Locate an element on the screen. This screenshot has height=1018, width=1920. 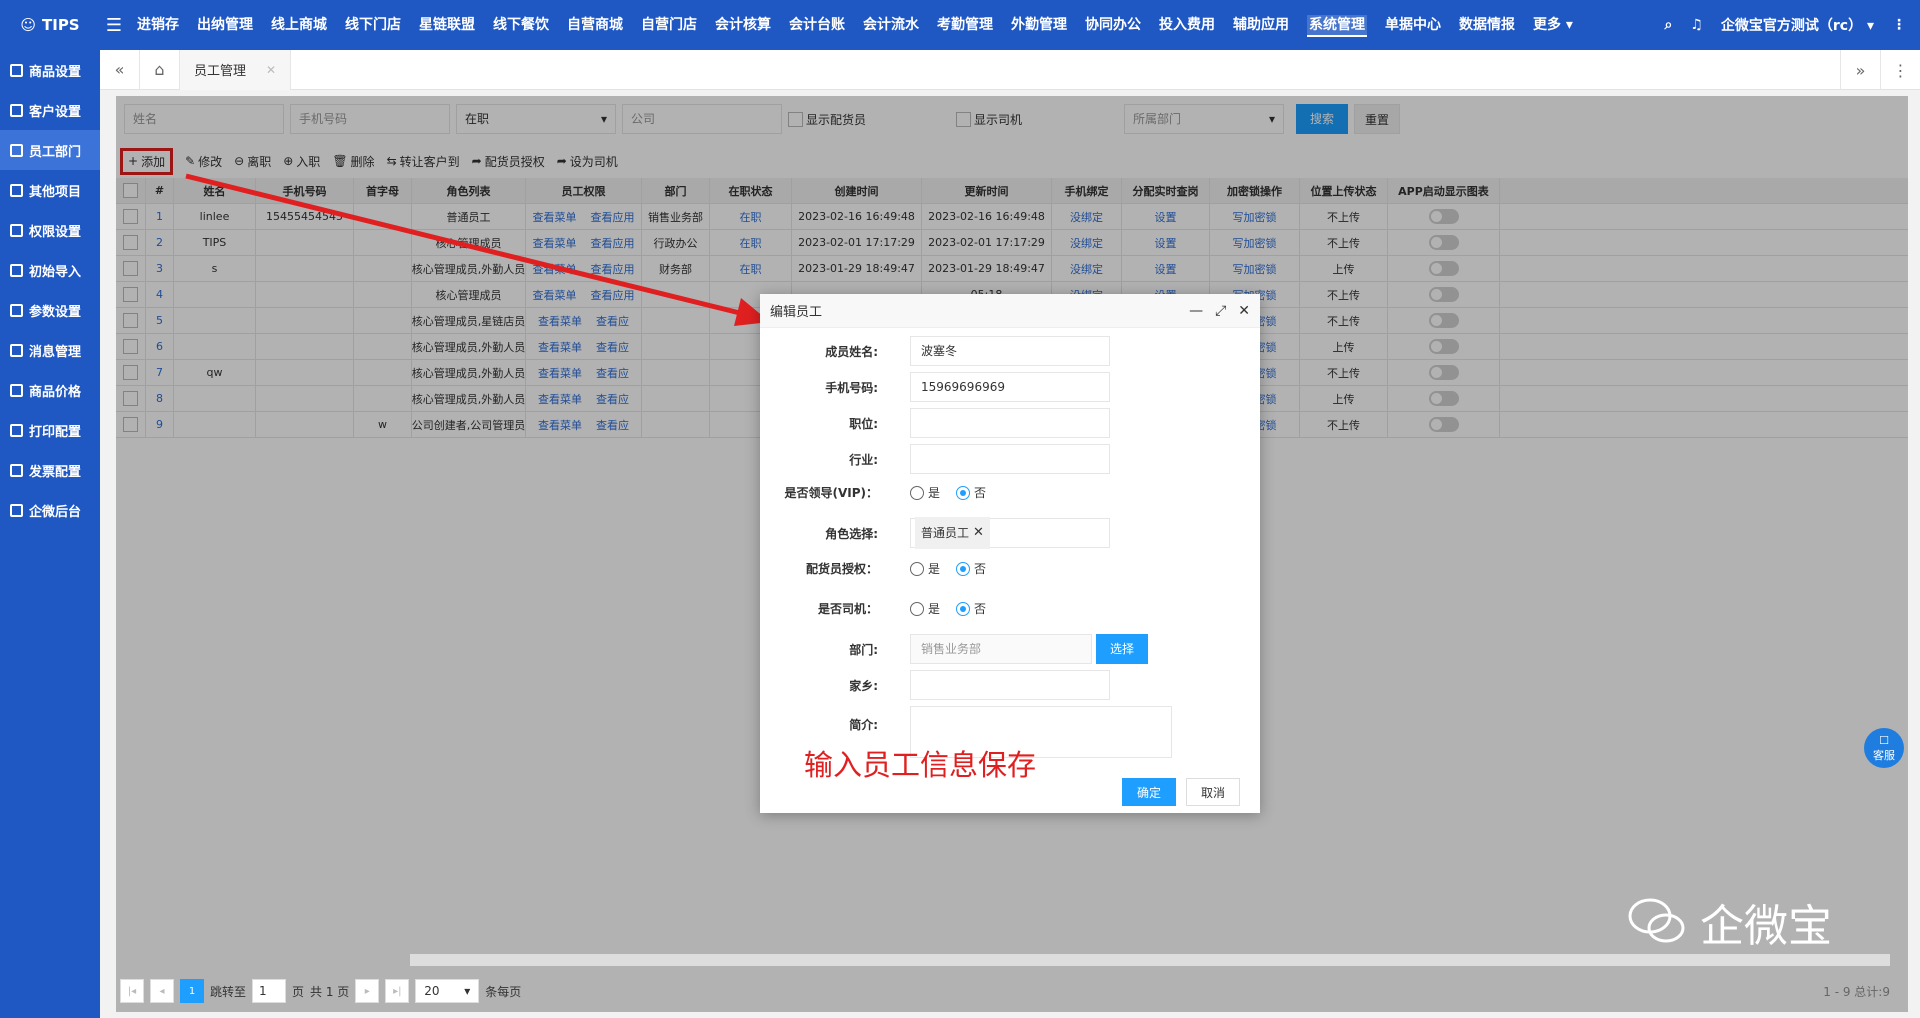
page-current: 1 is located at coordinates (192, 991).